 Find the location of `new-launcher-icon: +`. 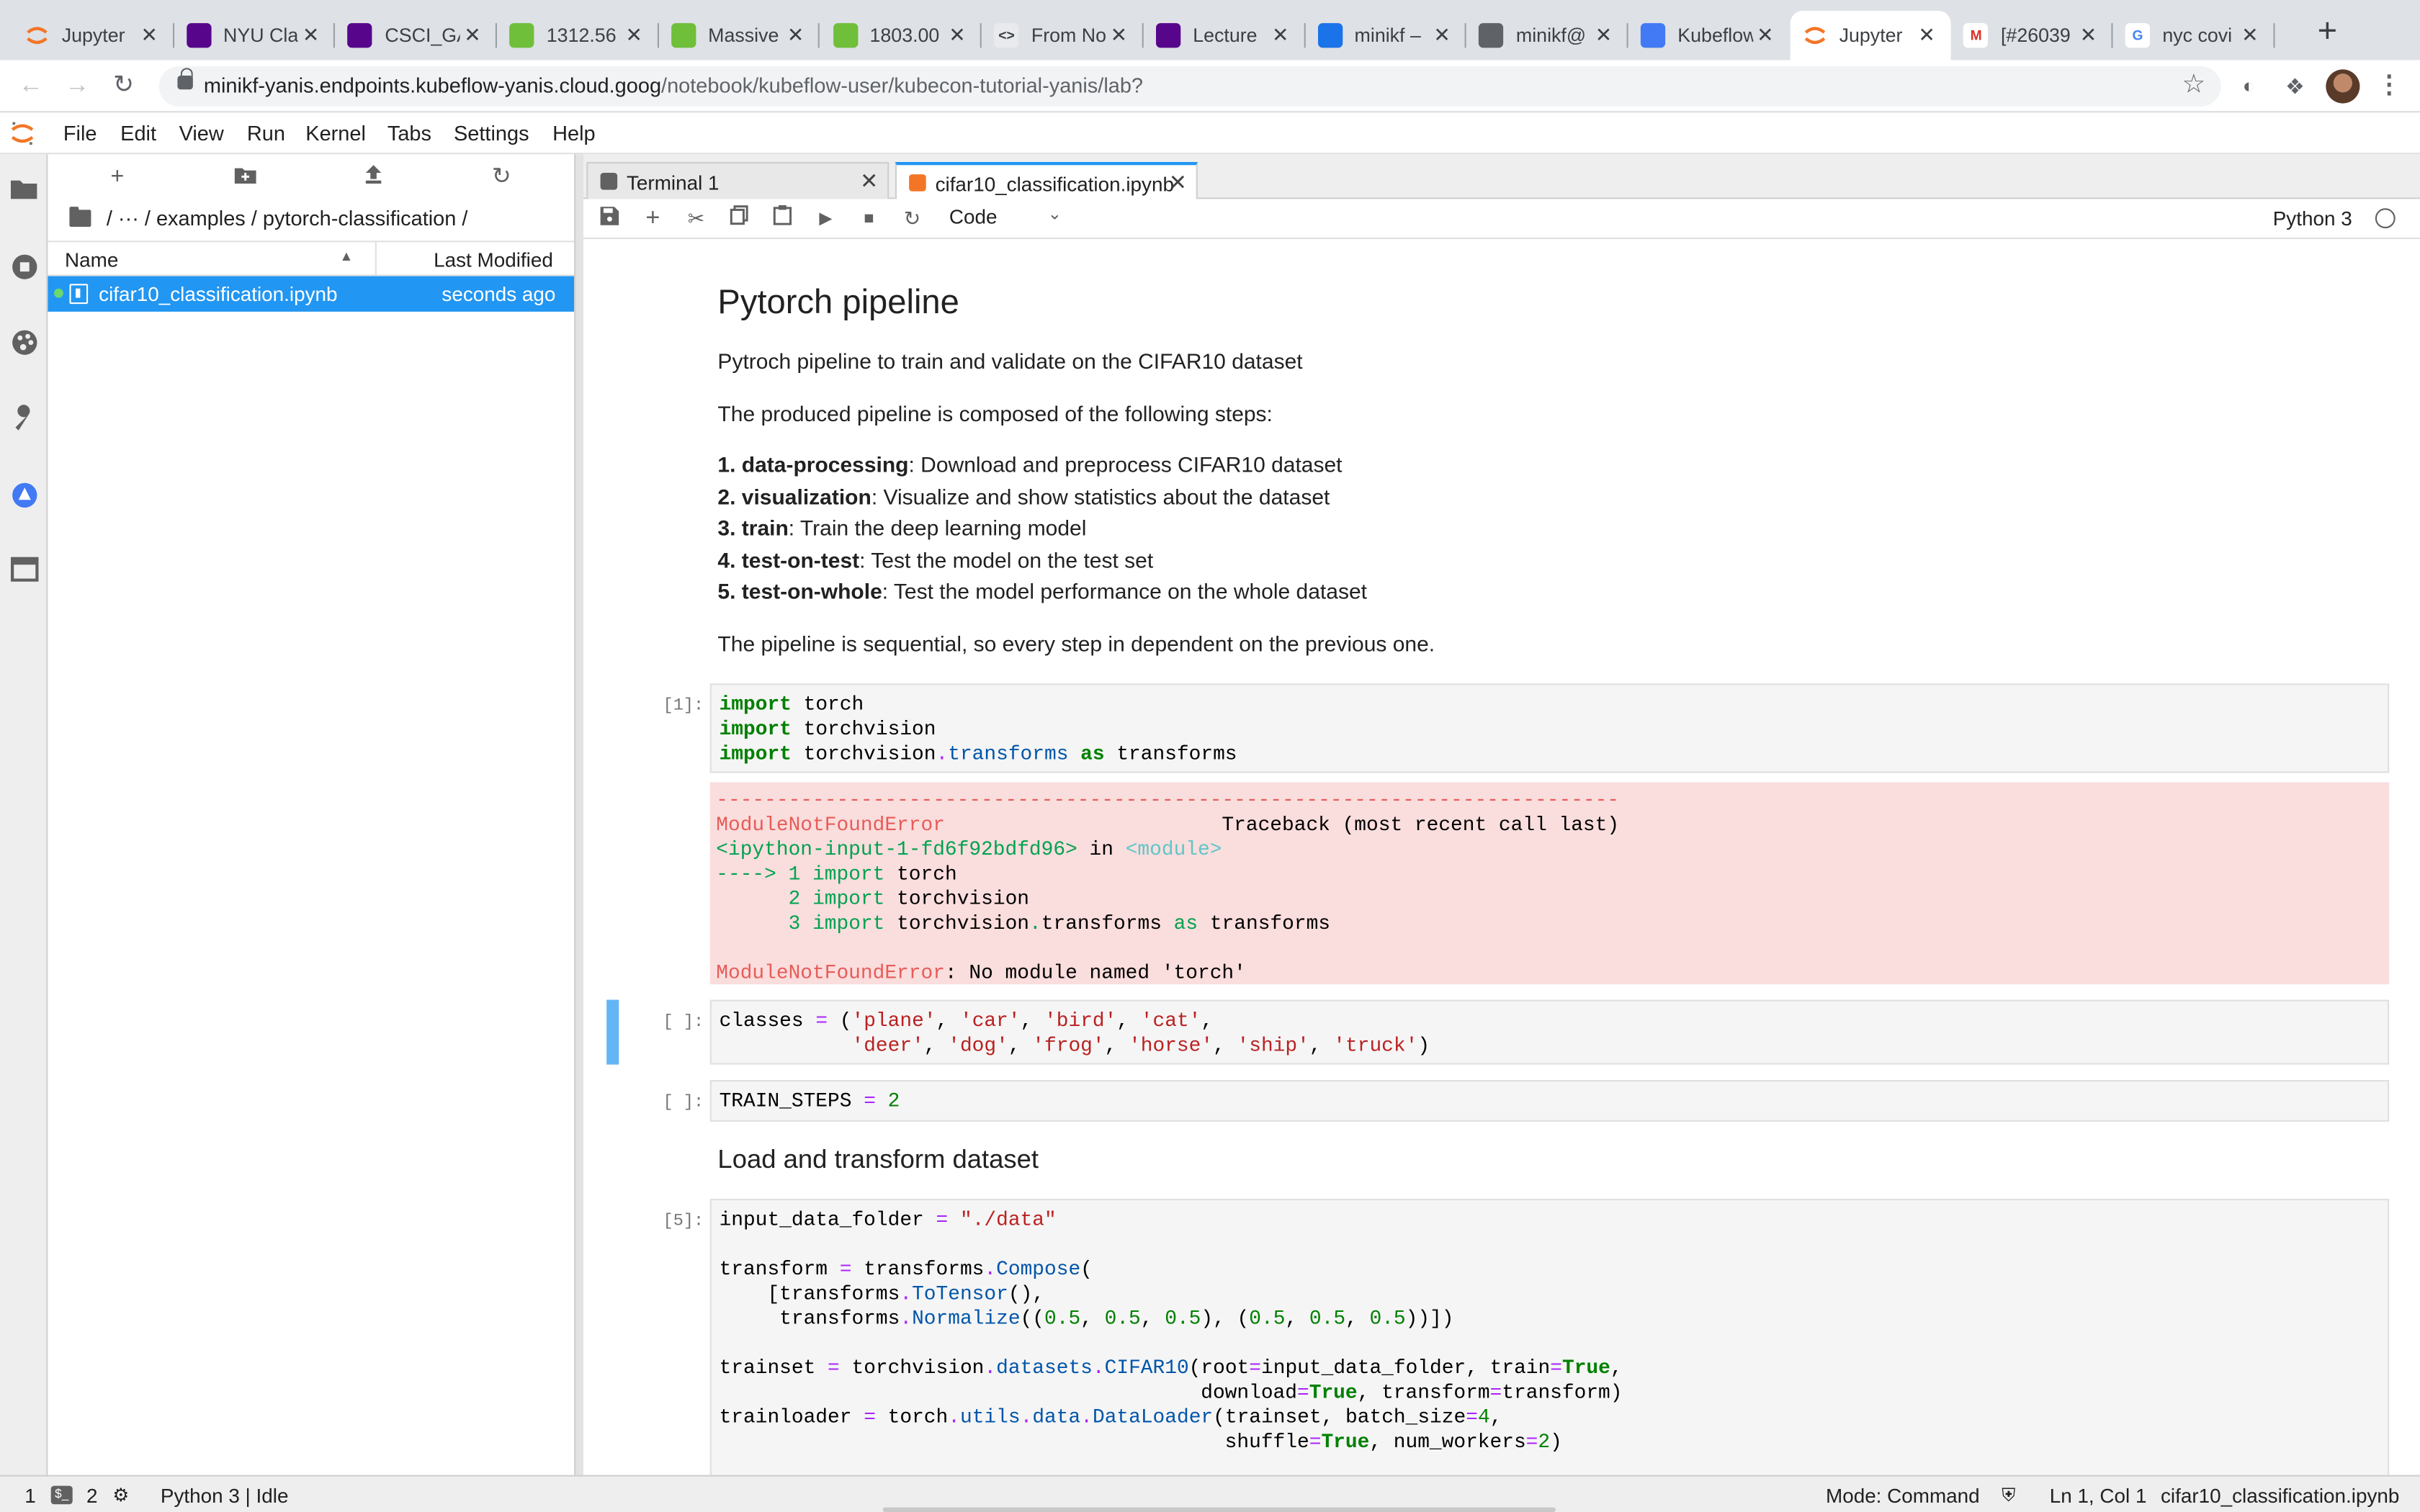

new-launcher-icon: + is located at coordinates (118, 177).